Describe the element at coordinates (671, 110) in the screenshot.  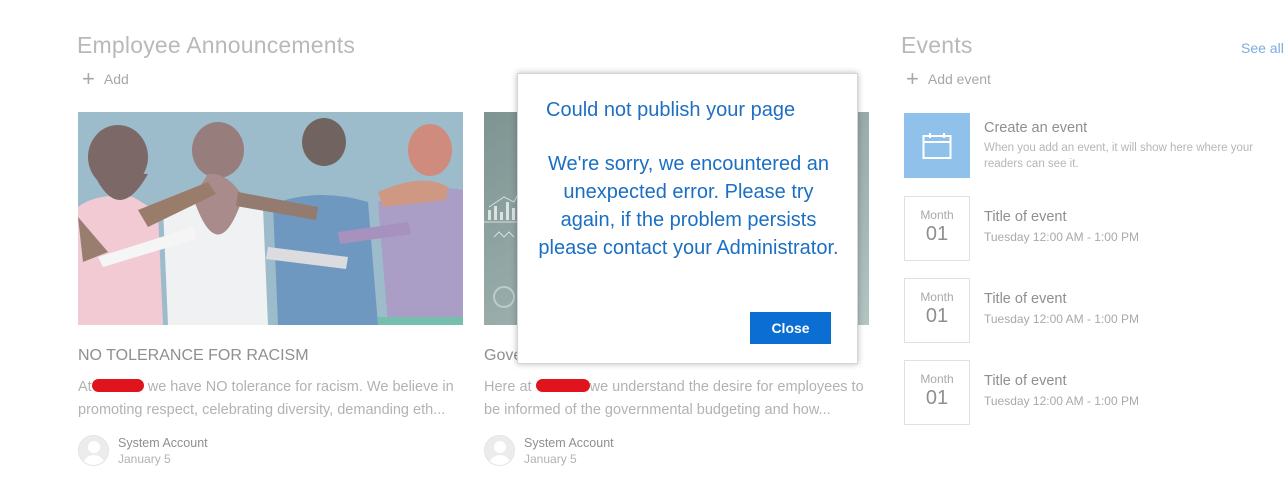
I see `dialog-title: Could not publish your page` at that location.